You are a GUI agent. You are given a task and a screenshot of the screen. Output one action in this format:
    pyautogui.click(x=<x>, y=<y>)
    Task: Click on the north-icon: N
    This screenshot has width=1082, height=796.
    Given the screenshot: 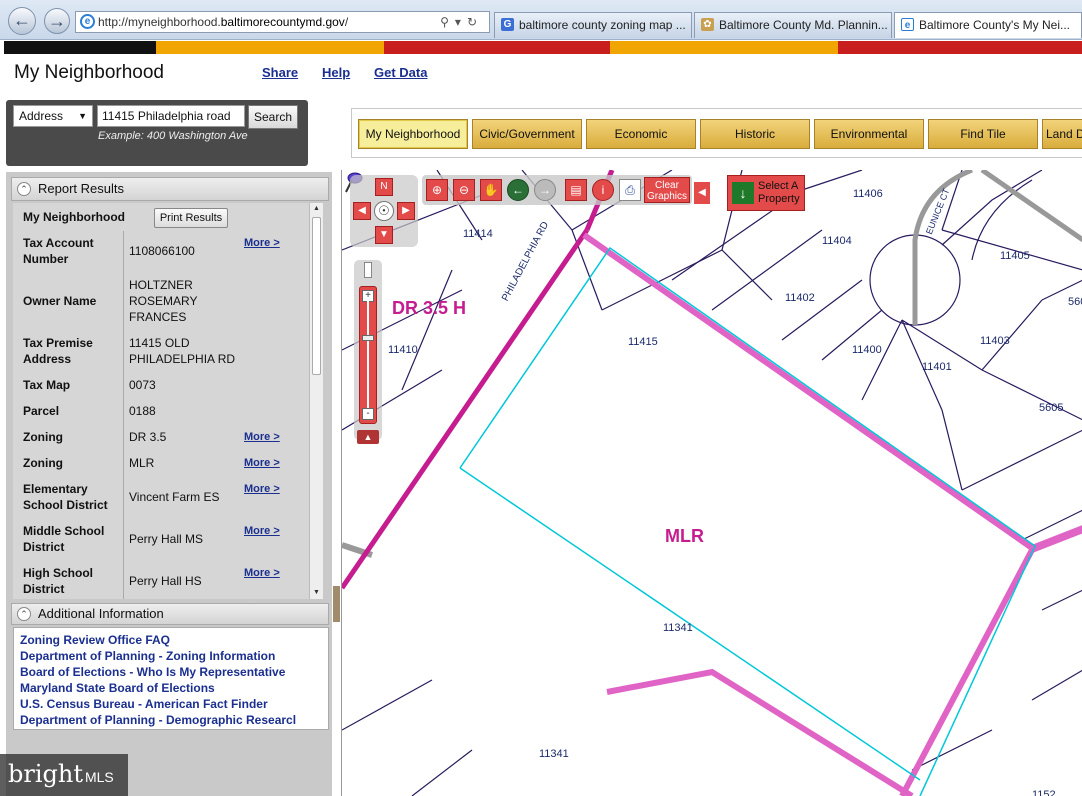 What is the action you would take?
    pyautogui.click(x=384, y=187)
    